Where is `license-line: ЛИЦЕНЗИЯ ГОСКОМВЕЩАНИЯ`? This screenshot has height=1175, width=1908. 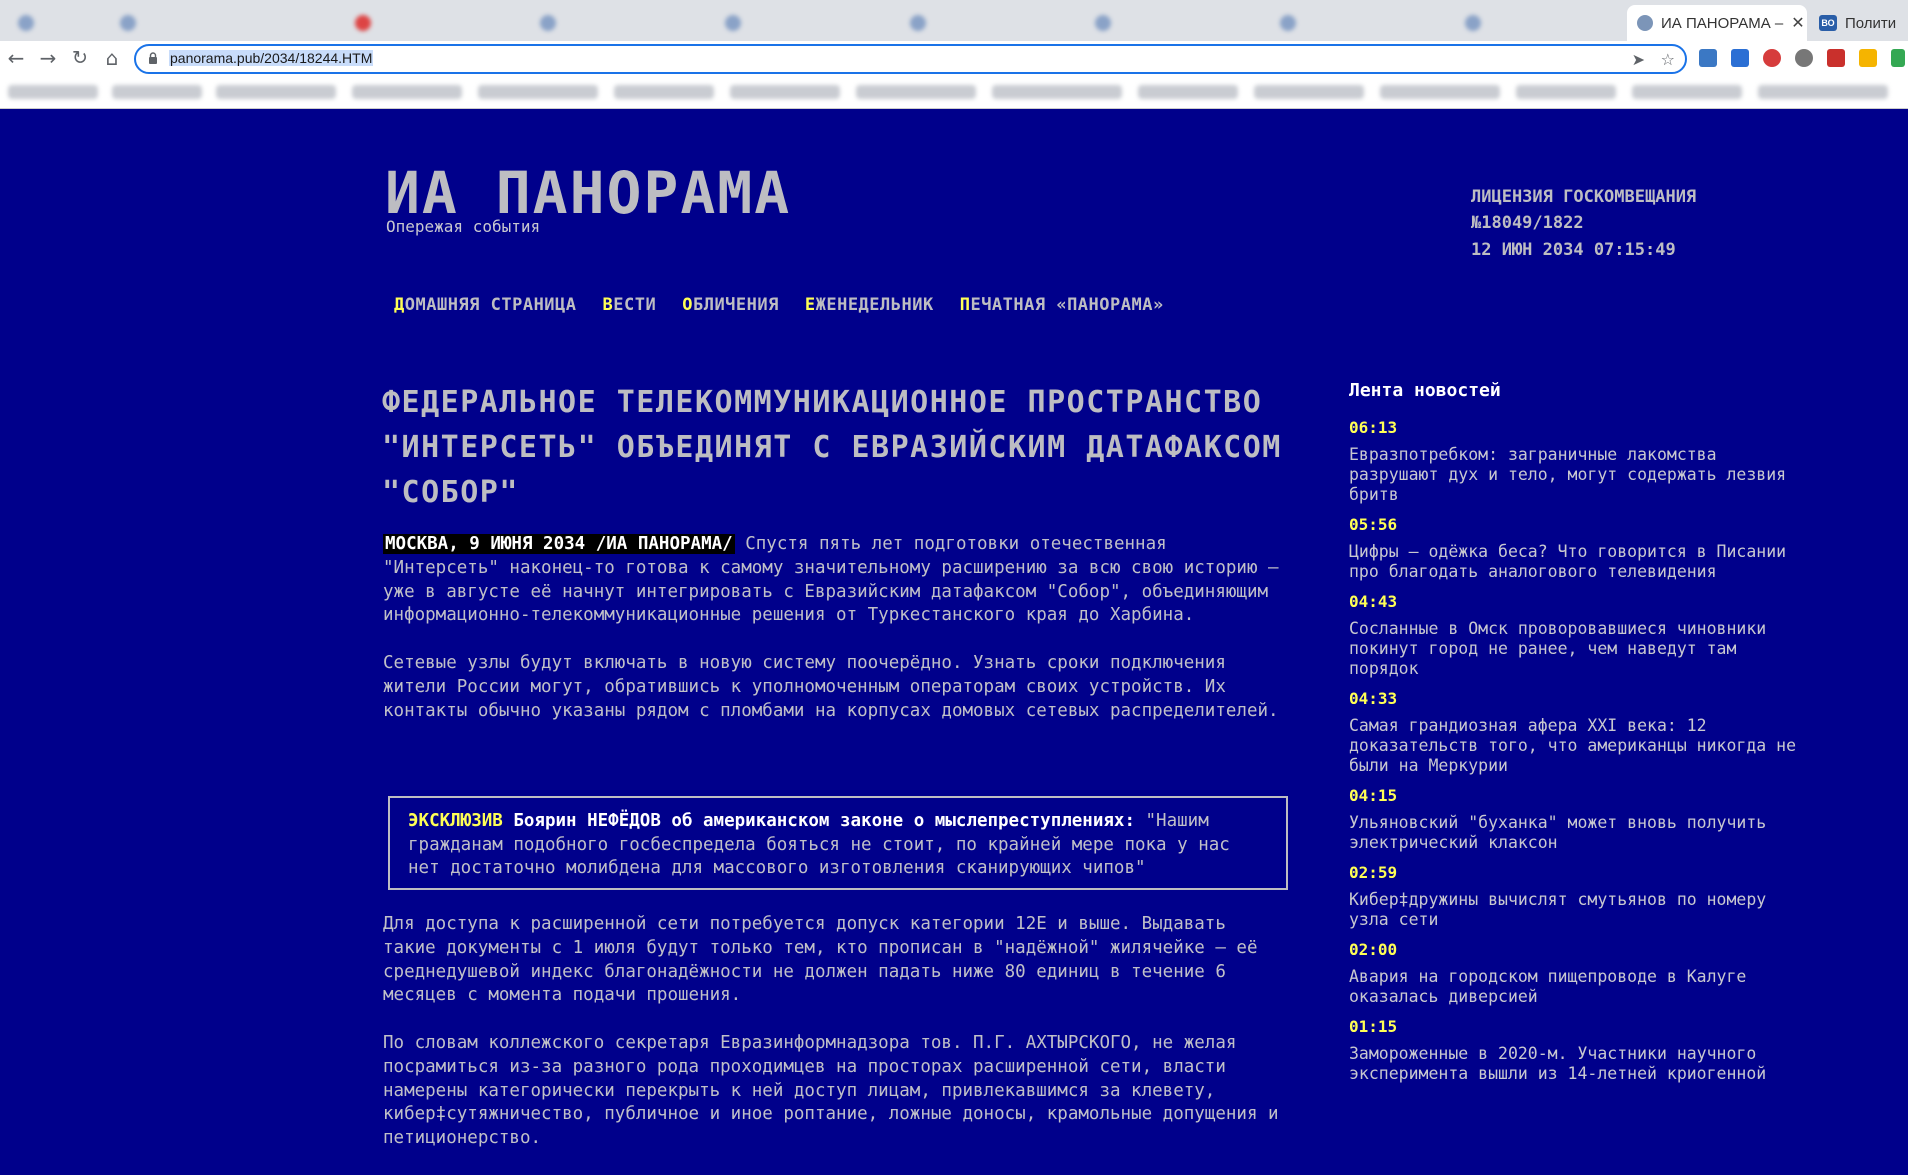
license-line: ЛИЦЕНЗИЯ ГОСКОМВЕЩАНИЯ is located at coordinates (1584, 197).